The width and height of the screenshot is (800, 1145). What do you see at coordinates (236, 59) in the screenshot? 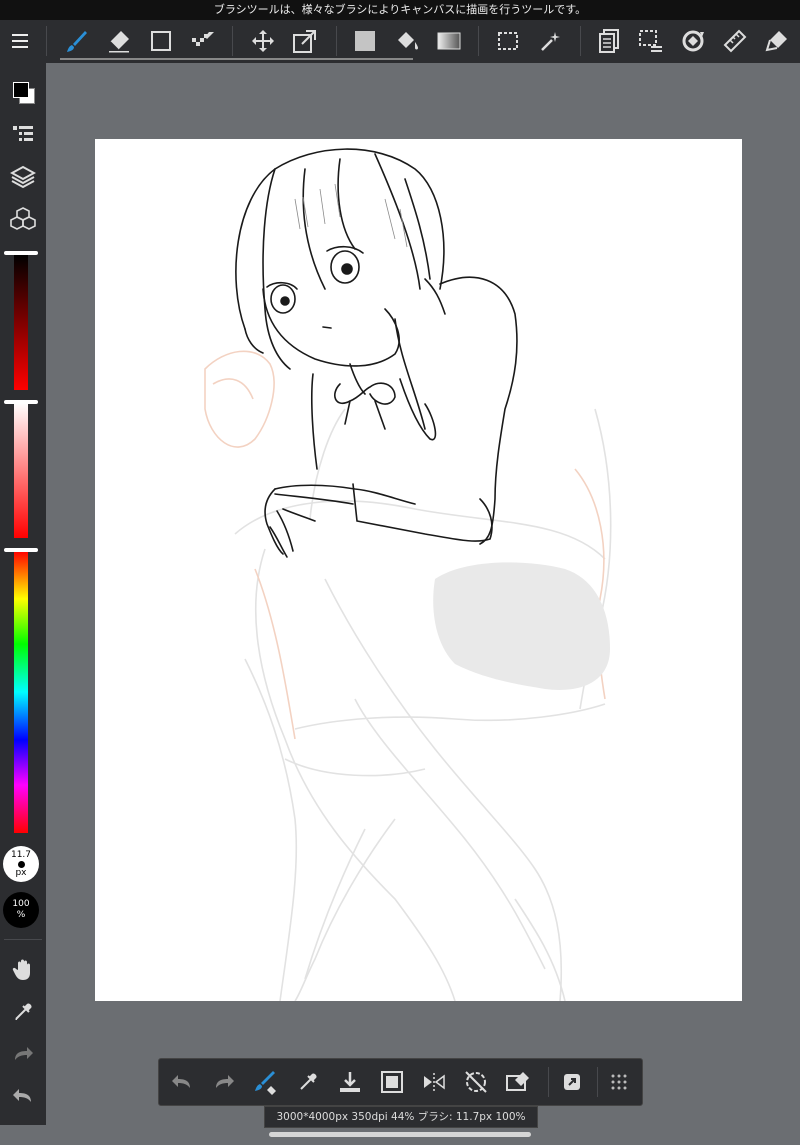
I see `brush-group-underline` at bounding box center [236, 59].